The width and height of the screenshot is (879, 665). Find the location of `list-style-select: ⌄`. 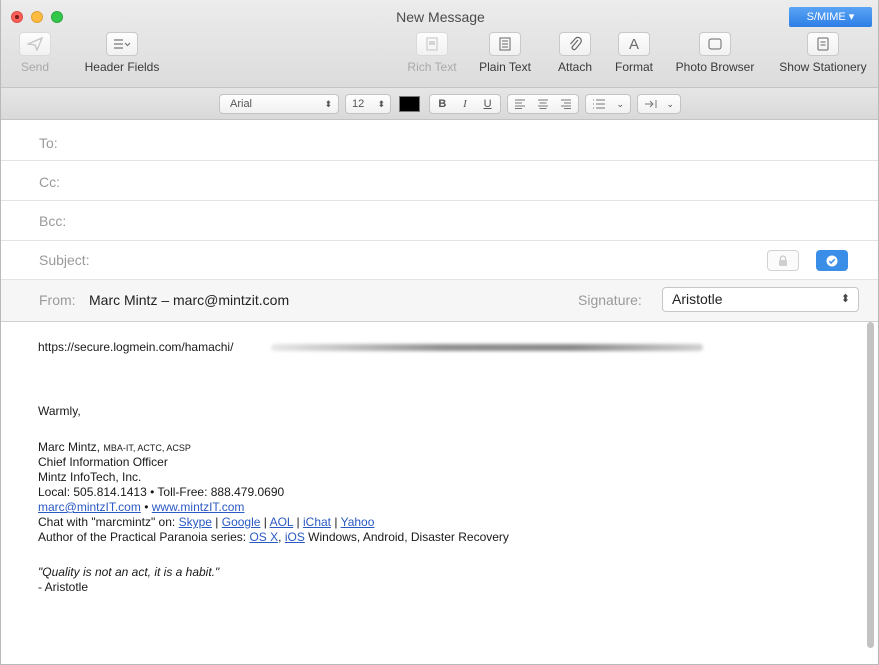

list-style-select: ⌄ is located at coordinates (608, 104).